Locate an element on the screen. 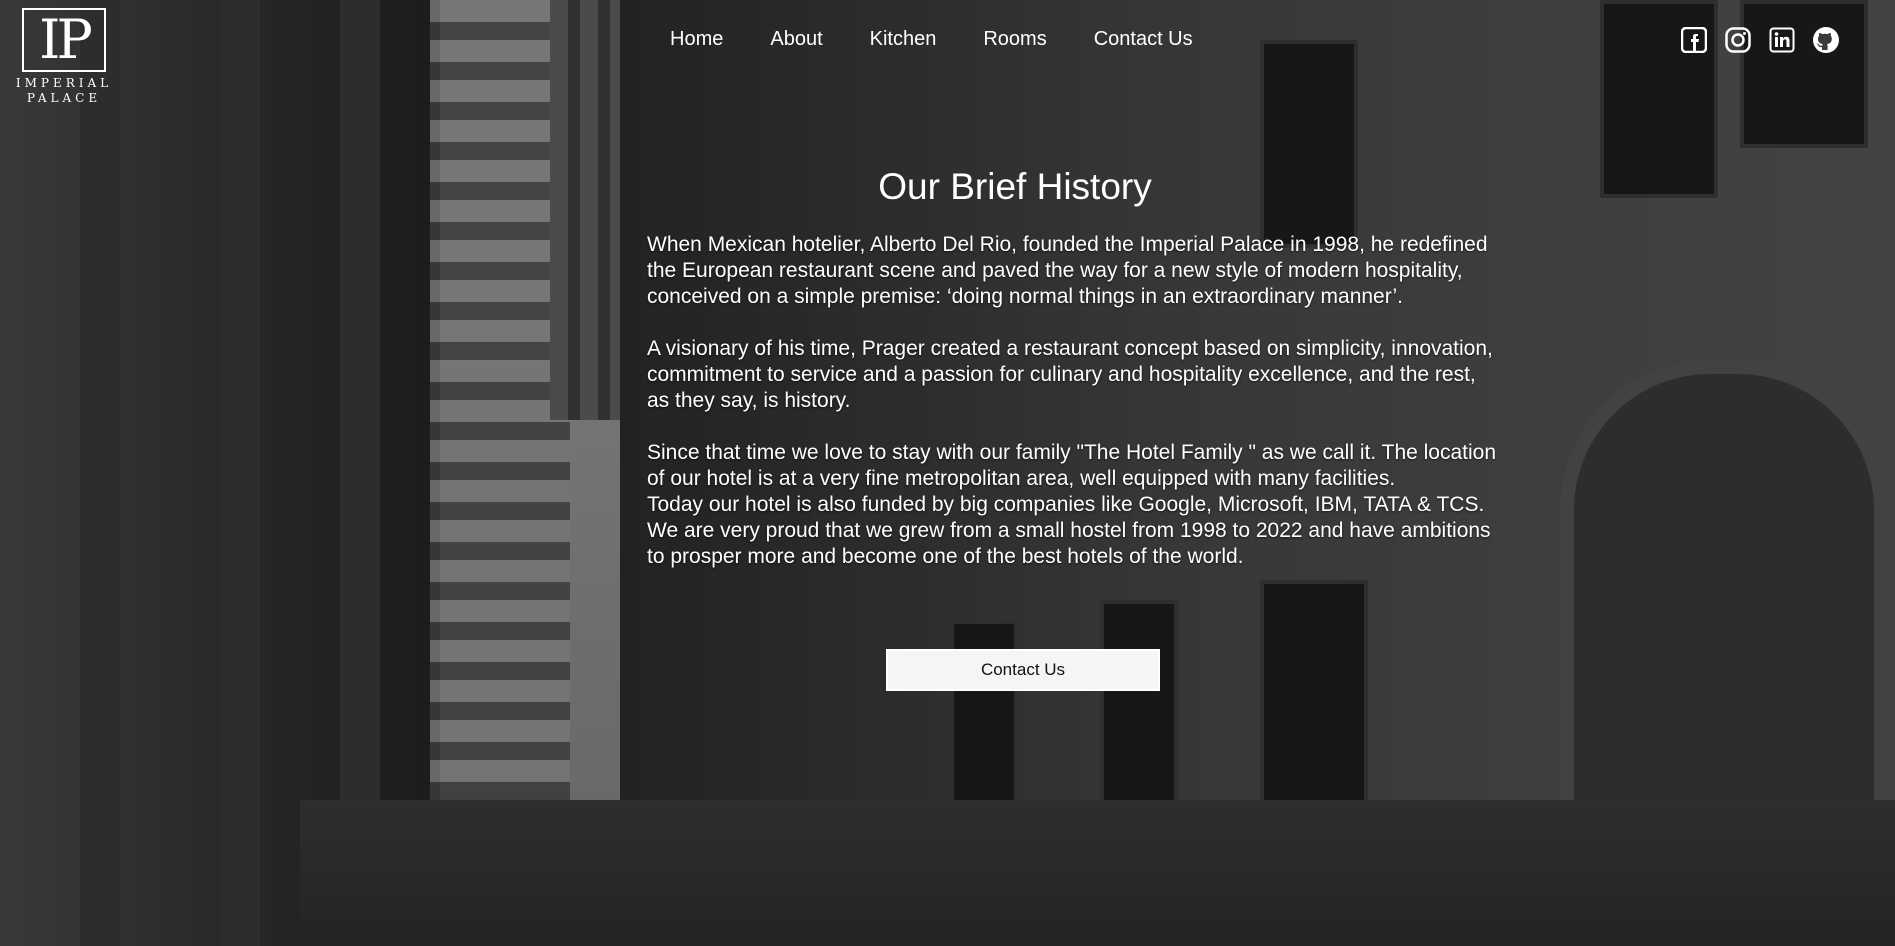 This screenshot has width=1895, height=946. contact-us-button: Contact Us is located at coordinates (1023, 670).